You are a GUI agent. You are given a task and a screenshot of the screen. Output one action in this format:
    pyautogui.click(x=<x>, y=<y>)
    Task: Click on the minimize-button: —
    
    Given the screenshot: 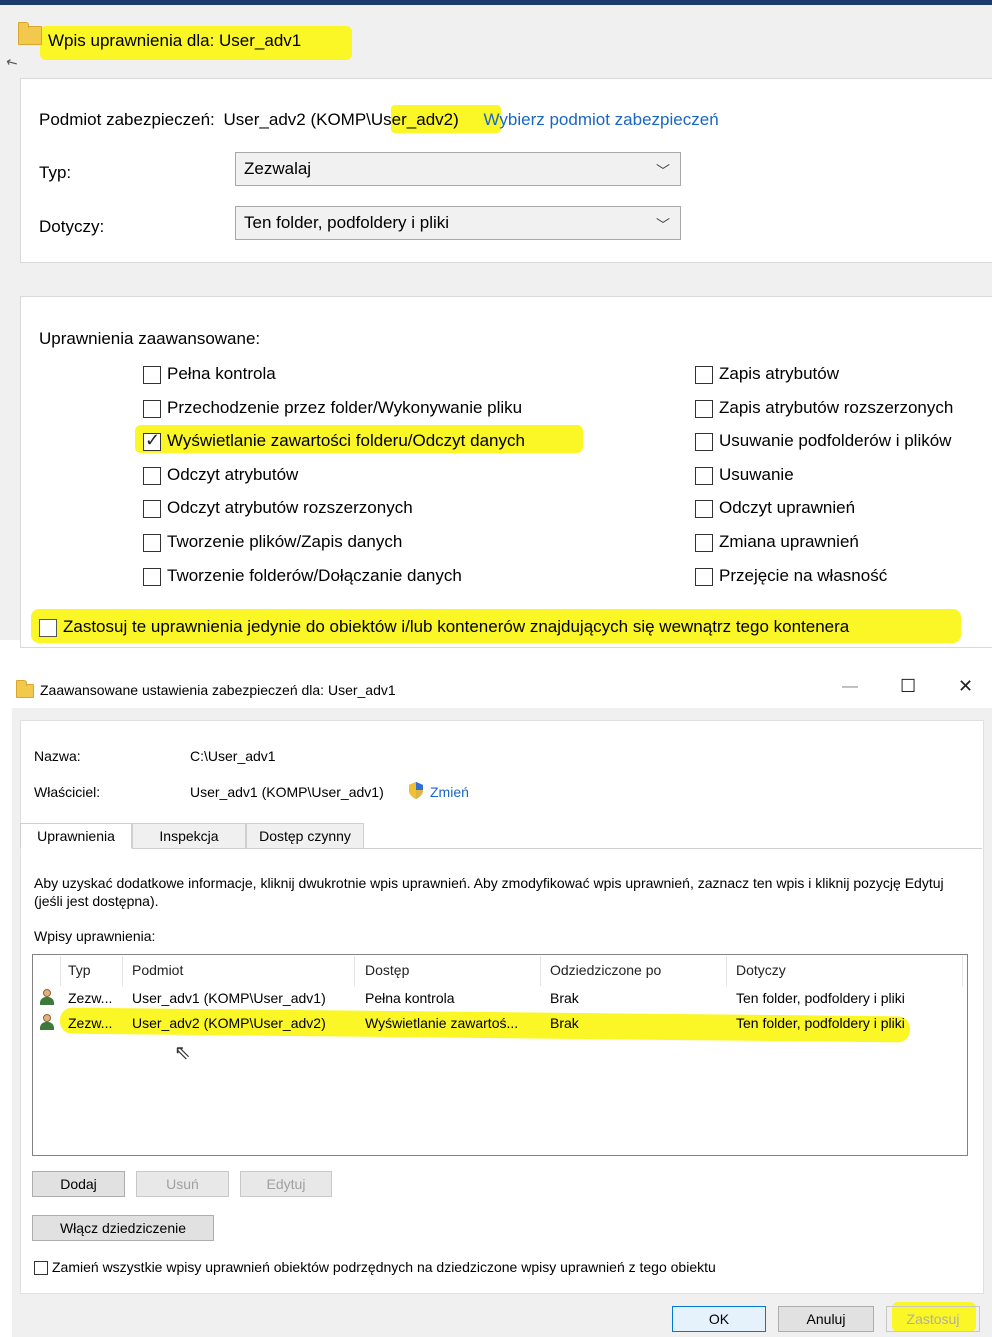 What is the action you would take?
    pyautogui.click(x=850, y=687)
    